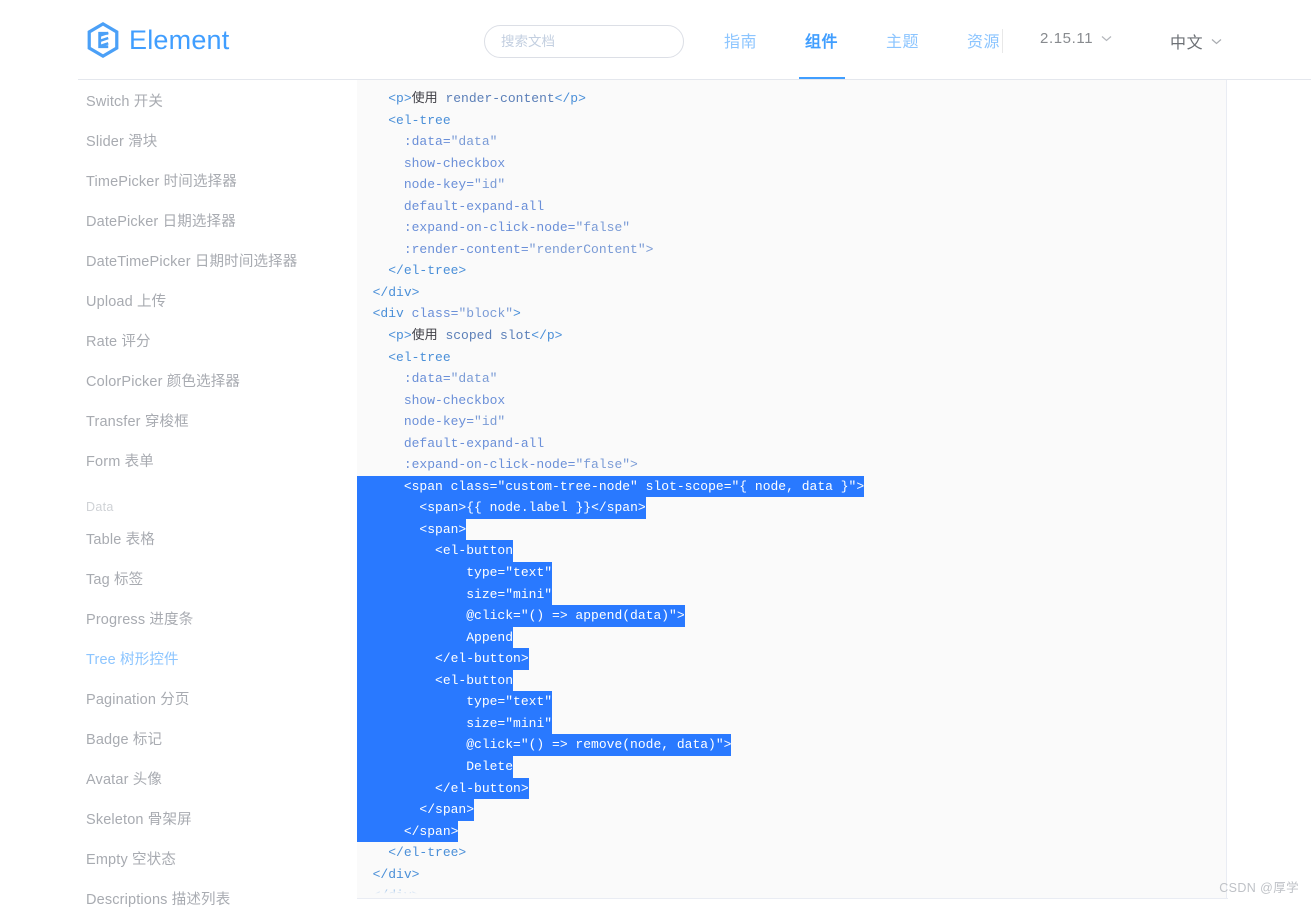 This screenshot has height=910, width=1311. What do you see at coordinates (439, 185) in the screenshot?
I see `code-token-attr: node-key=` at bounding box center [439, 185].